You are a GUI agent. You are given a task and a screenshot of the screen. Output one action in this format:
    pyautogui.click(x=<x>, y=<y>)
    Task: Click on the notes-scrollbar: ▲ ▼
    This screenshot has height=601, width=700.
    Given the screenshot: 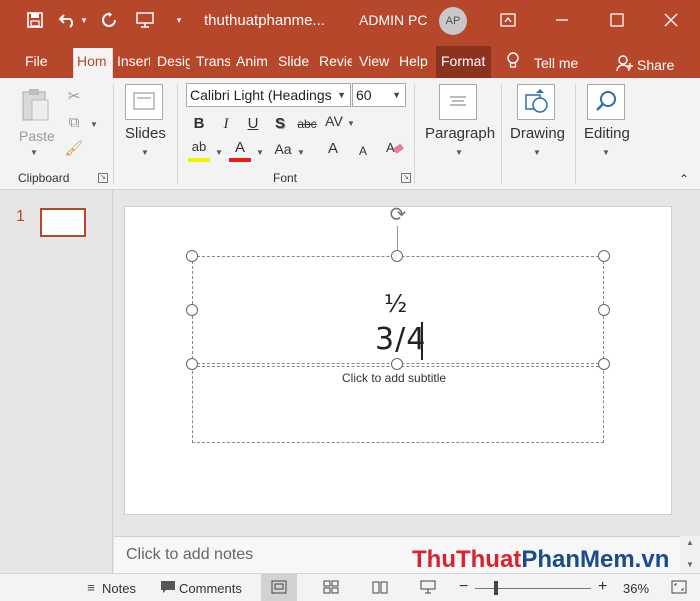 What is the action you would take?
    pyautogui.click(x=690, y=554)
    